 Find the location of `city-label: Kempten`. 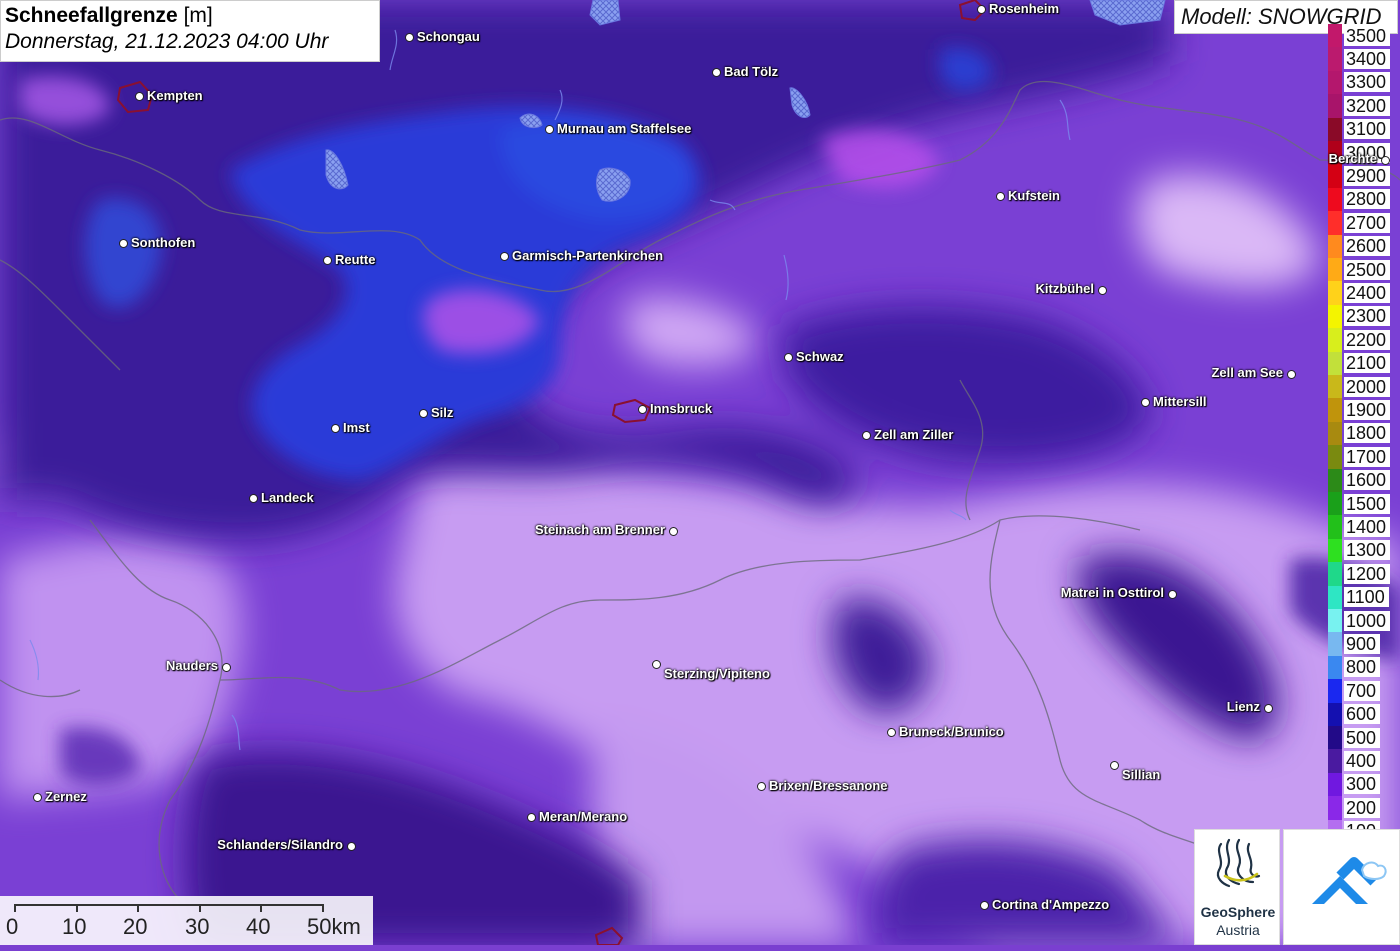

city-label: Kempten is located at coordinates (175, 95).